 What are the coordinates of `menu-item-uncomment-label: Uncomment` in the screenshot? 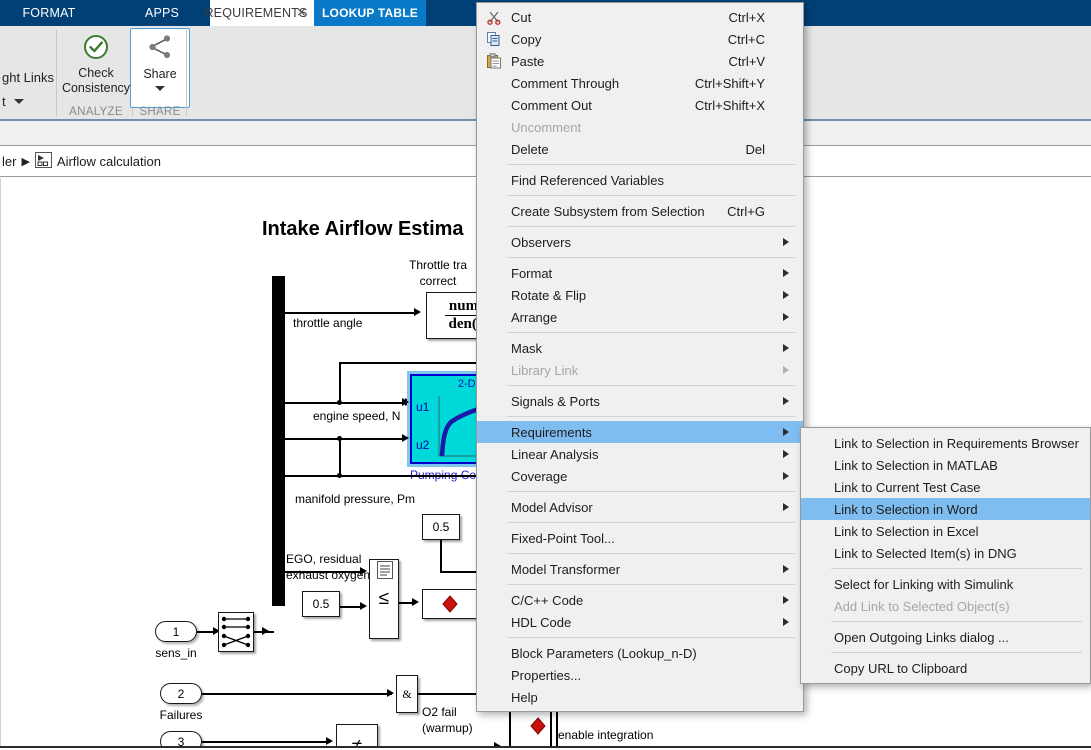 It's located at (546, 127).